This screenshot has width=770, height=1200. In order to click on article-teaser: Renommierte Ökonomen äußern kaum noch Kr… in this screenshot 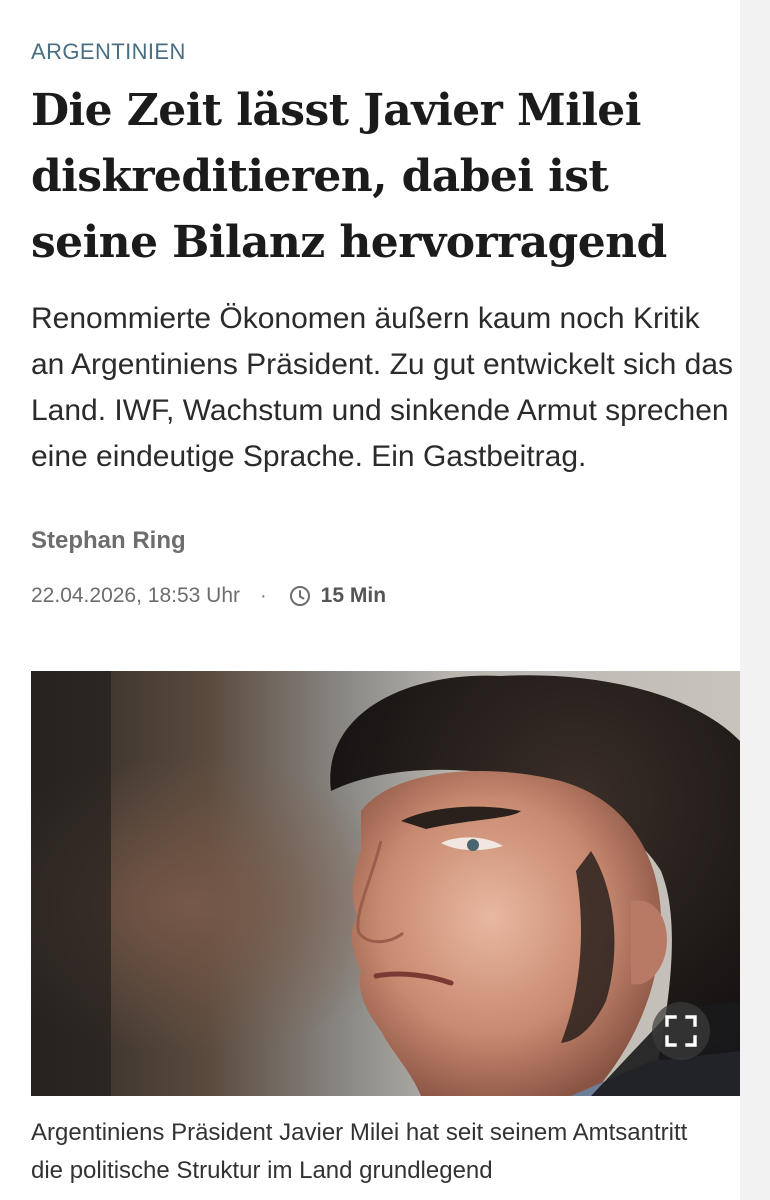, I will do `click(382, 387)`.